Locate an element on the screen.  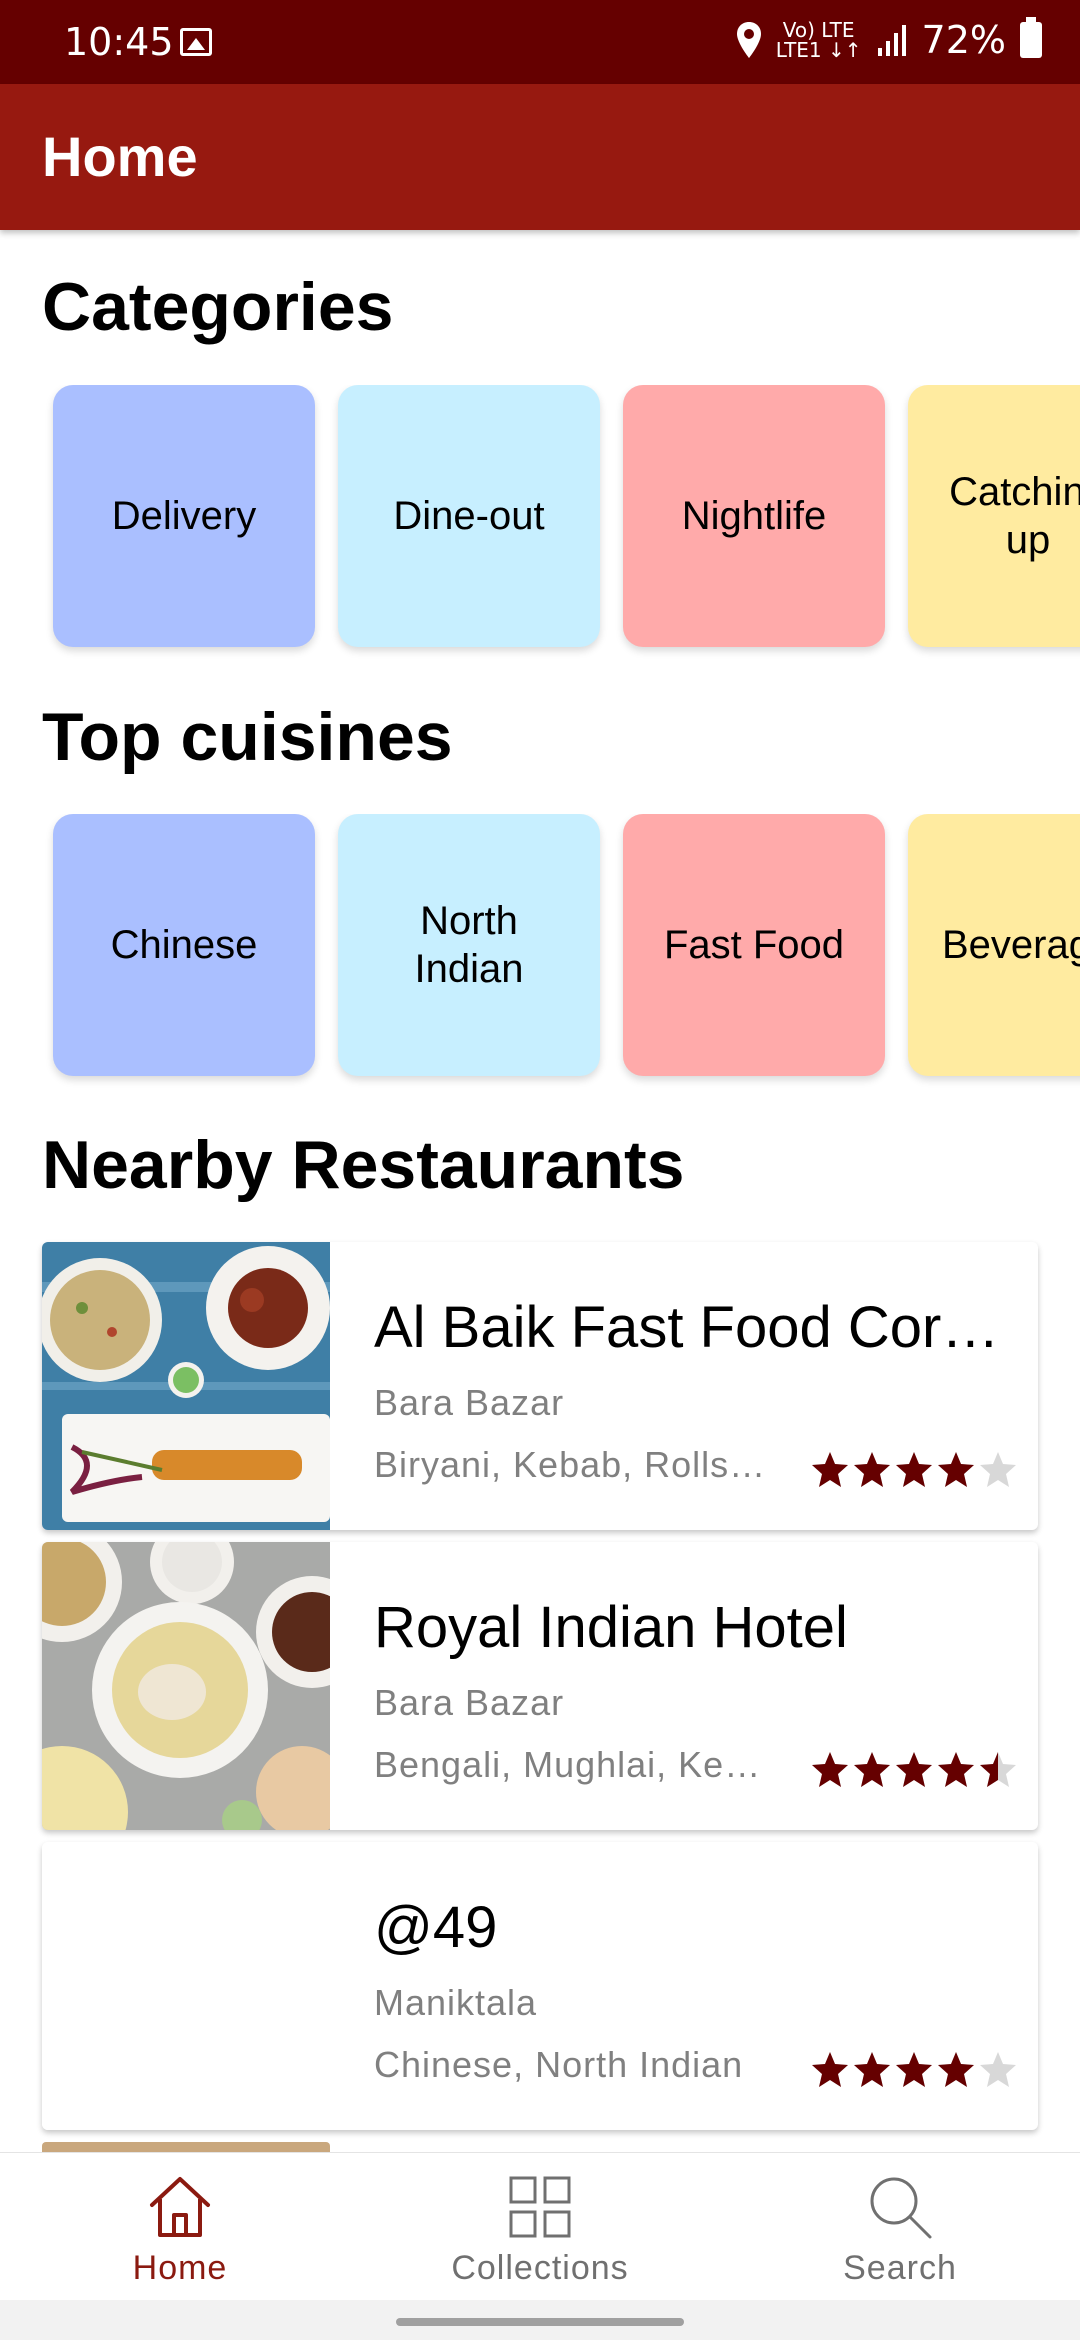
nav-search: Search is located at coordinates (900, 2227).